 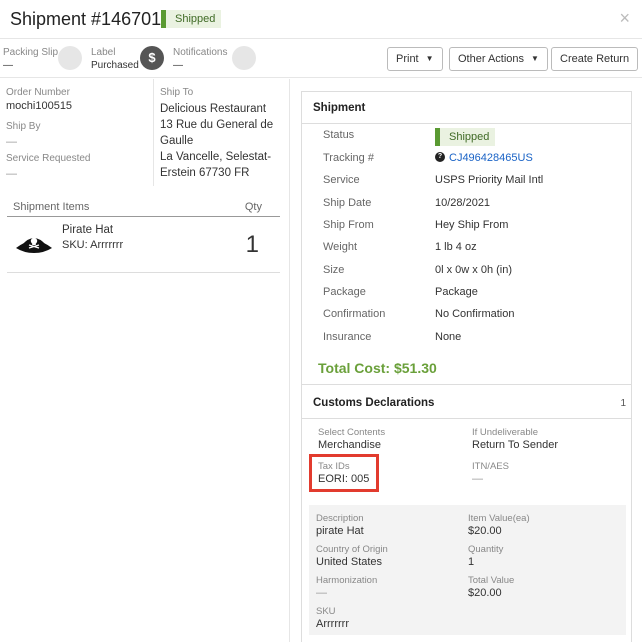 I want to click on address-line: Erstein 67730 FR, so click(x=205, y=173).